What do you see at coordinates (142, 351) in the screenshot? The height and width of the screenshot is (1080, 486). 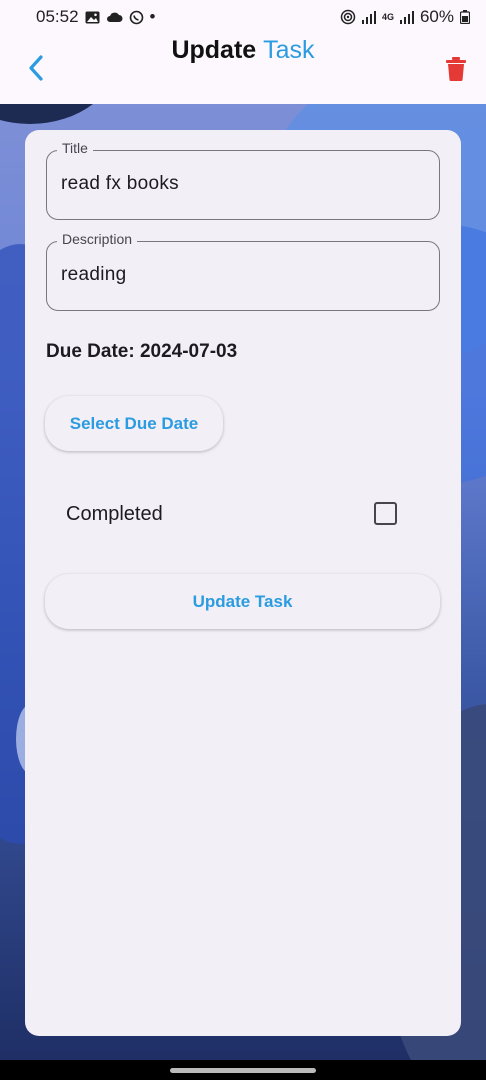 I see `due-date-text: Due Date: 2024-07-03` at bounding box center [142, 351].